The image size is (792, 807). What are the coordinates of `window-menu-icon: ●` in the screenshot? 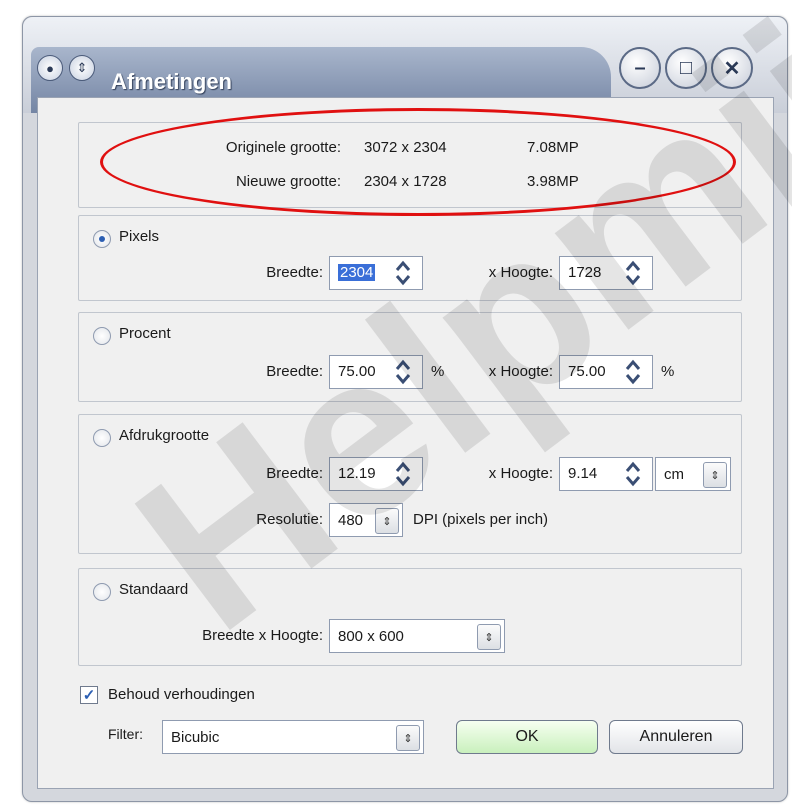 It's located at (50, 68).